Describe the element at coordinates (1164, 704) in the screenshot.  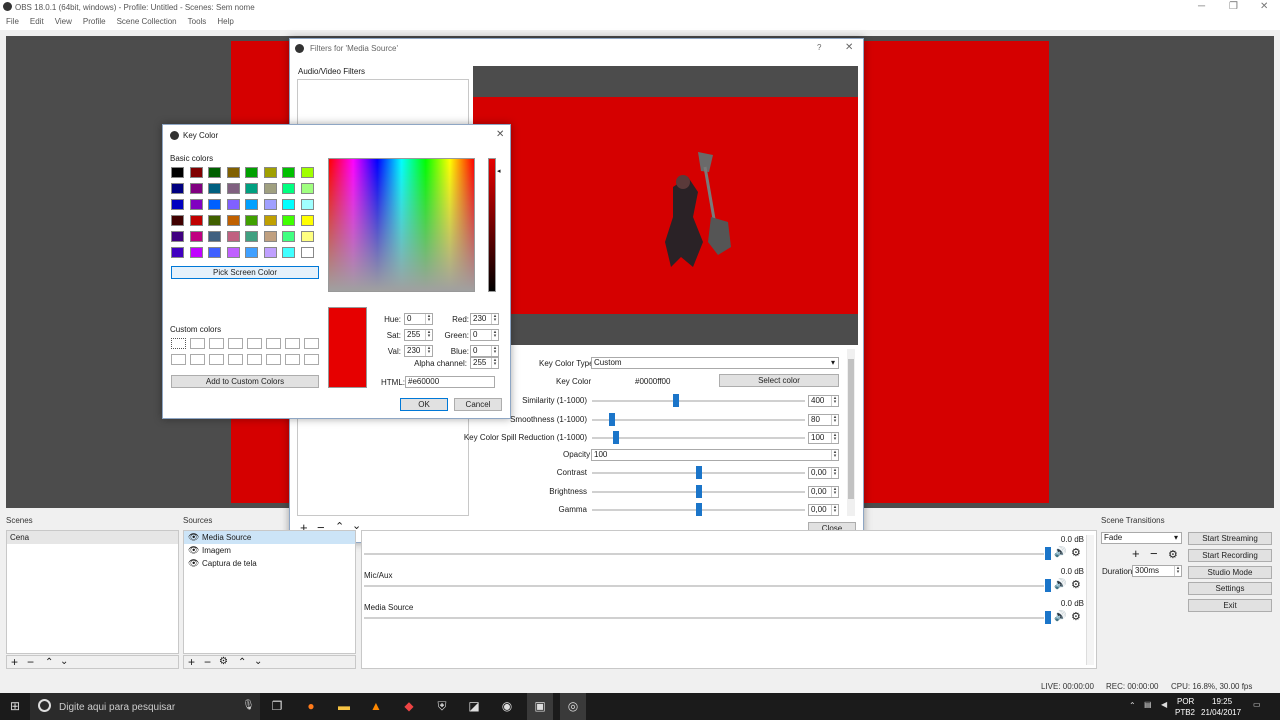
I see `volume-icon: ◀` at that location.